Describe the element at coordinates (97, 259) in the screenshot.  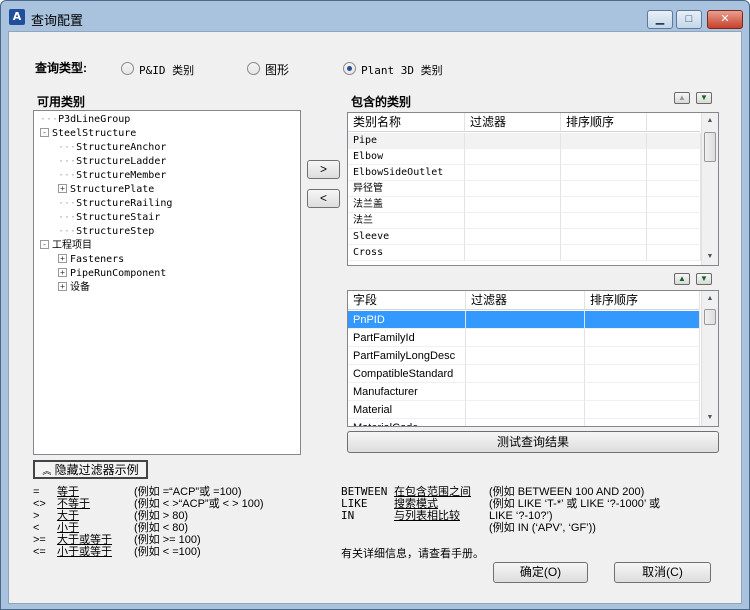
I see `tree-node-label: Fasteners` at that location.